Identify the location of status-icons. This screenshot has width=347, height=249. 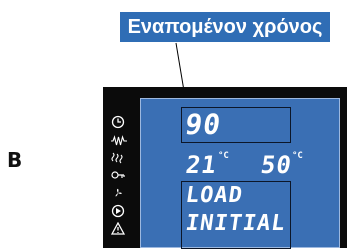
(118, 181).